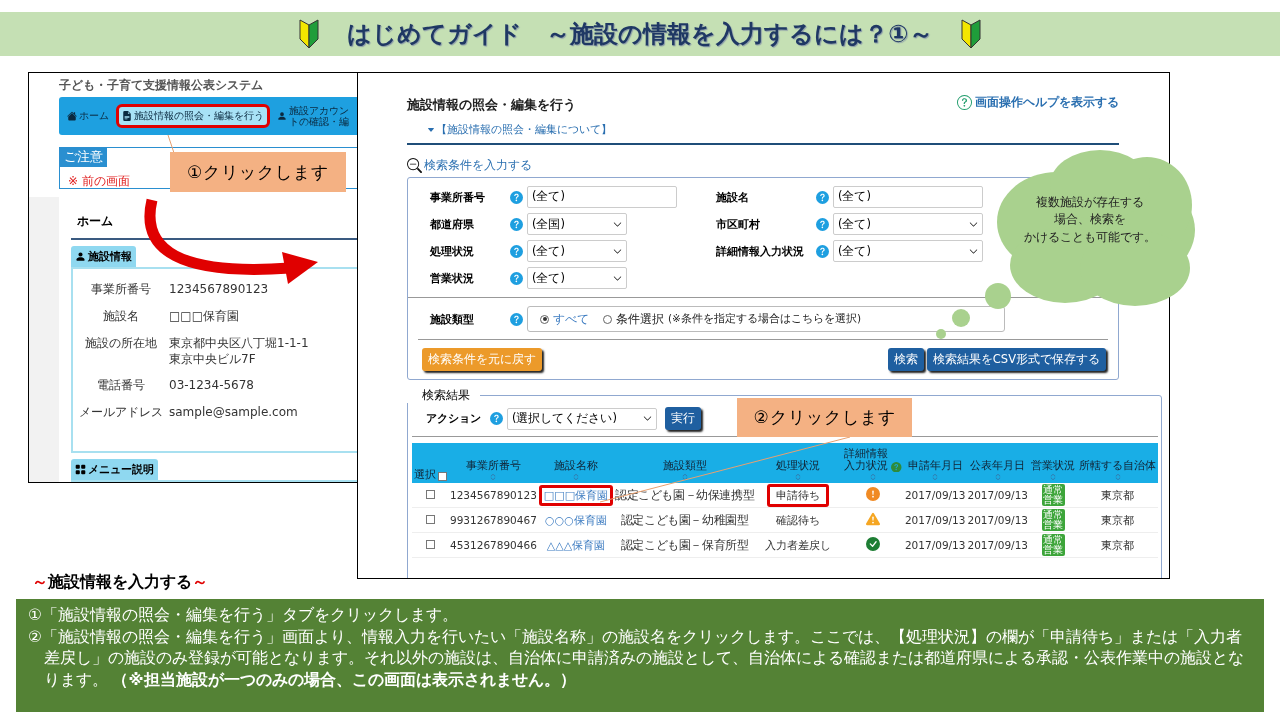  I want to click on column-header: 選択, so click(425, 474).